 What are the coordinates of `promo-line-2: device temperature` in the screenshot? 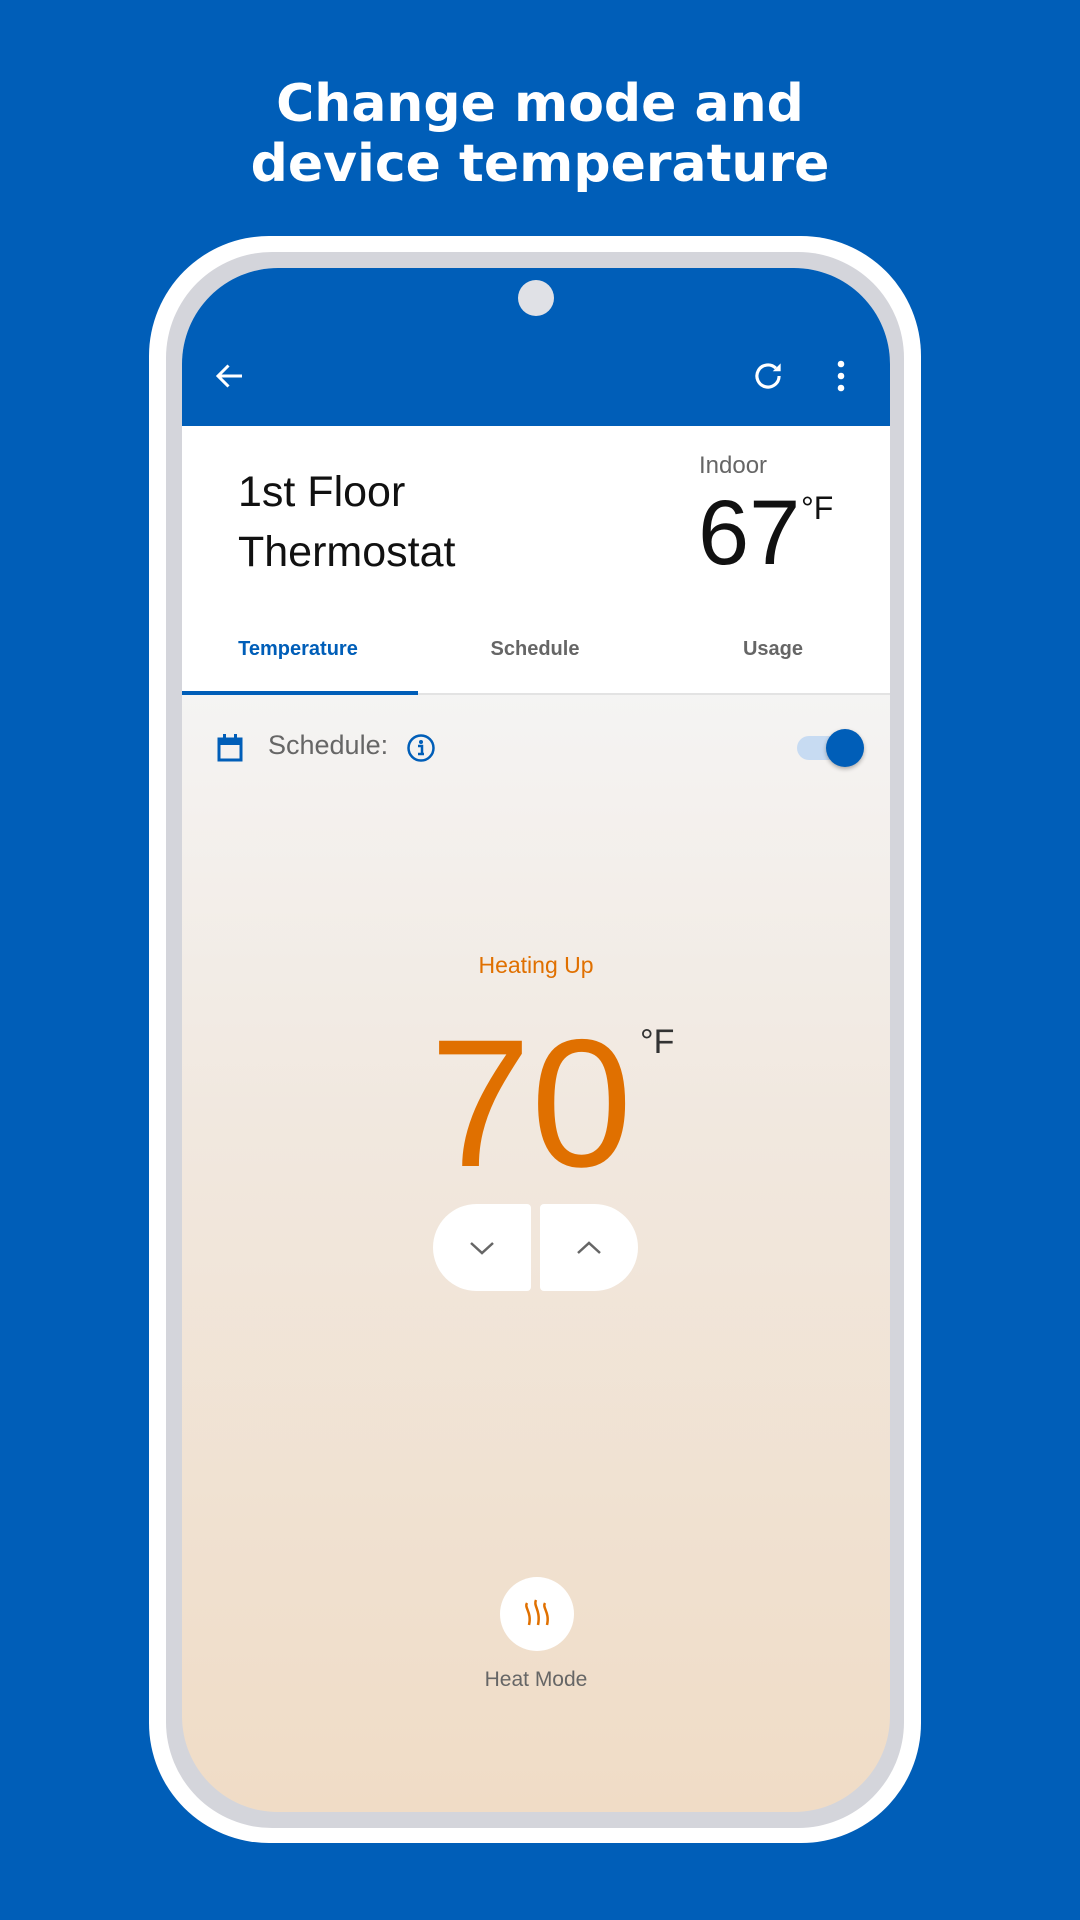 It's located at (540, 164).